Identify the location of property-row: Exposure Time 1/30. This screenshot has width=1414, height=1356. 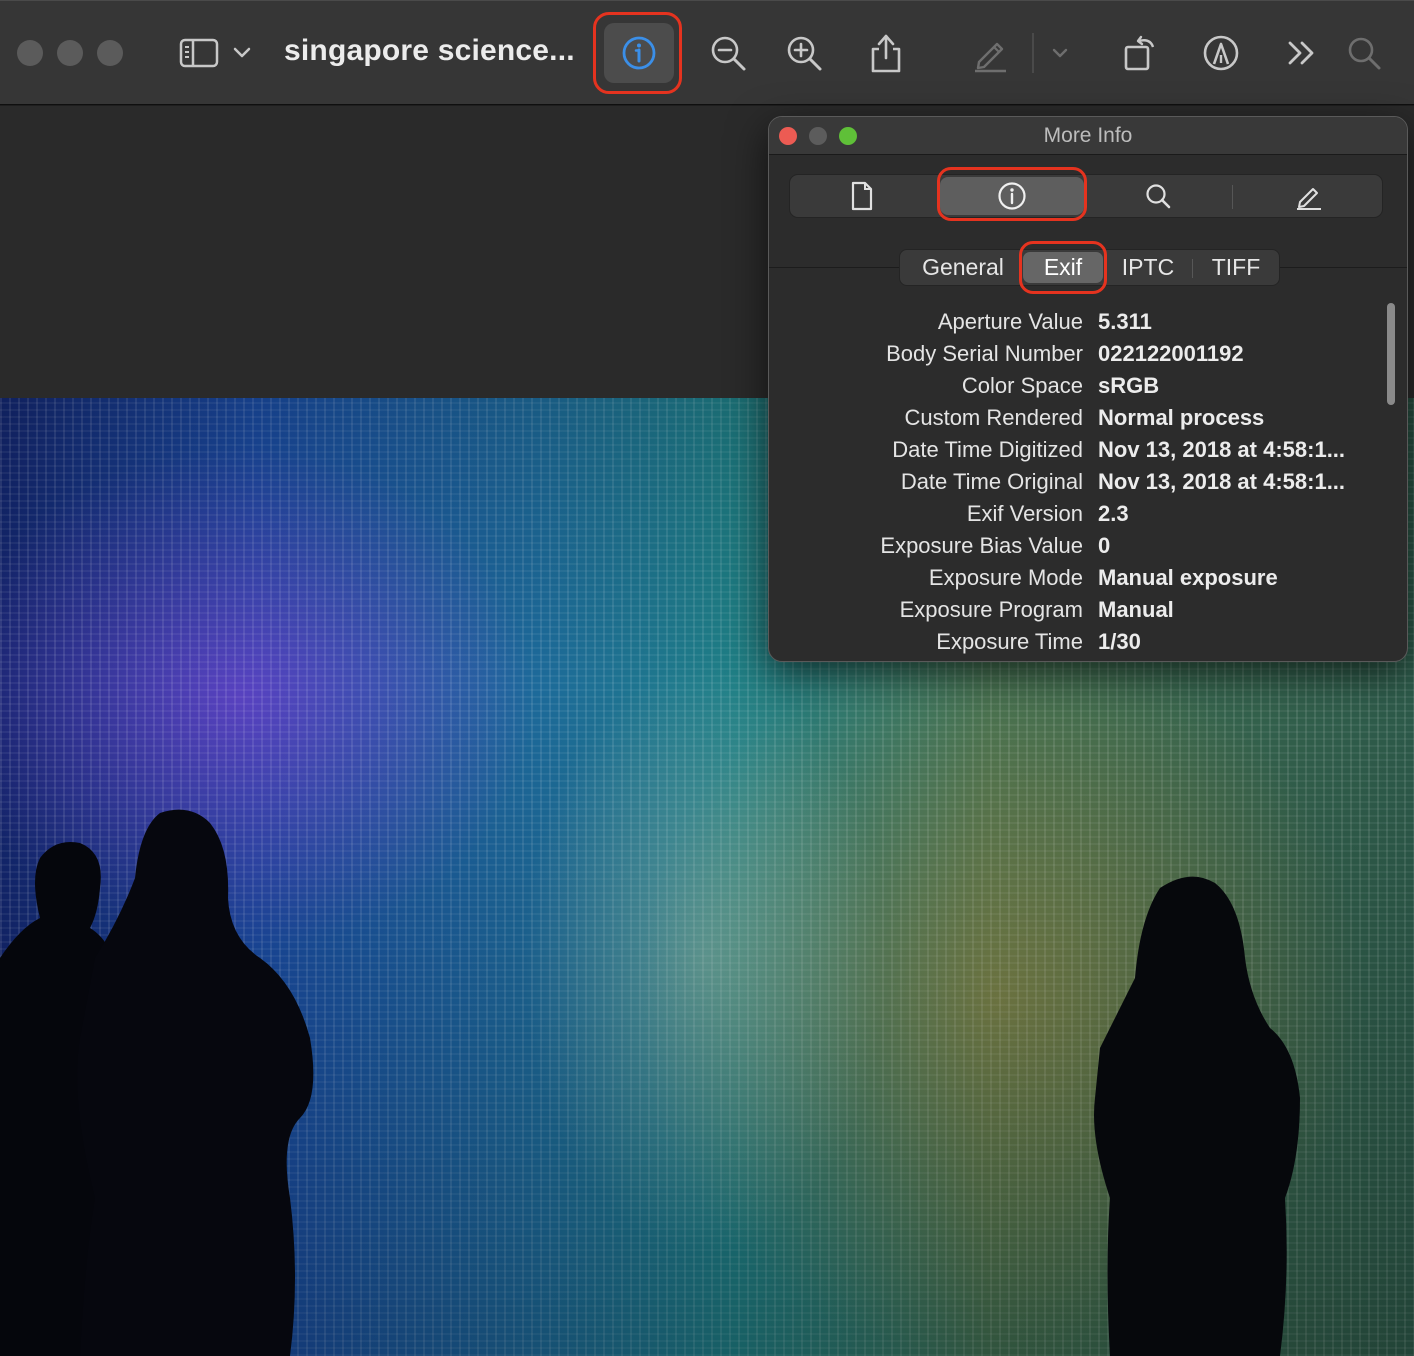
(1074, 643).